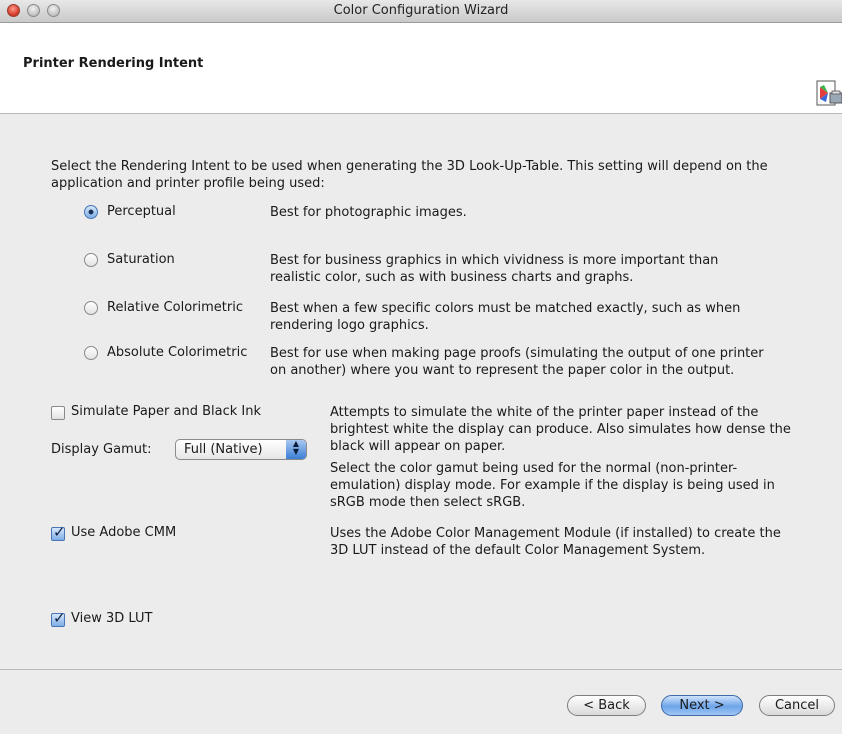 Image resolution: width=842 pixels, height=734 pixels. Describe the element at coordinates (175, 307) in the screenshot. I see `intent-label: Relative Colorimetric` at that location.